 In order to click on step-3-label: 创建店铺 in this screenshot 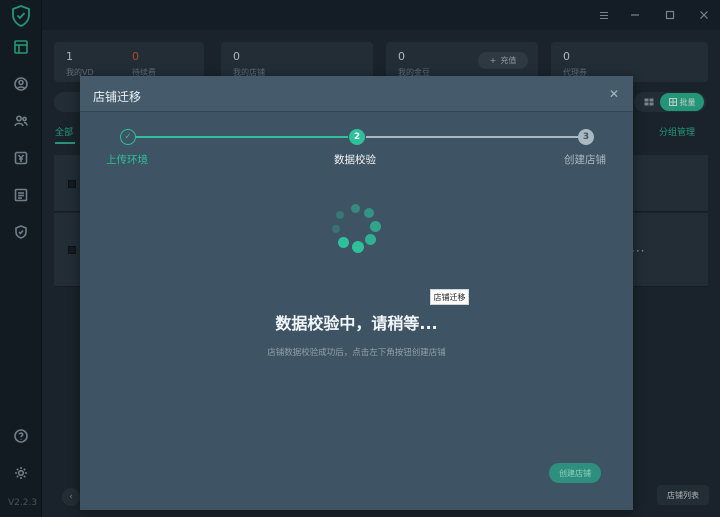, I will do `click(585, 160)`.